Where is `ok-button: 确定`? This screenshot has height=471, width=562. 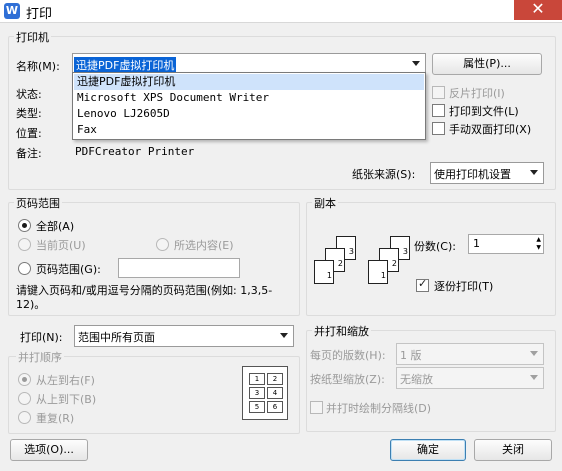 ok-button: 确定 is located at coordinates (428, 450).